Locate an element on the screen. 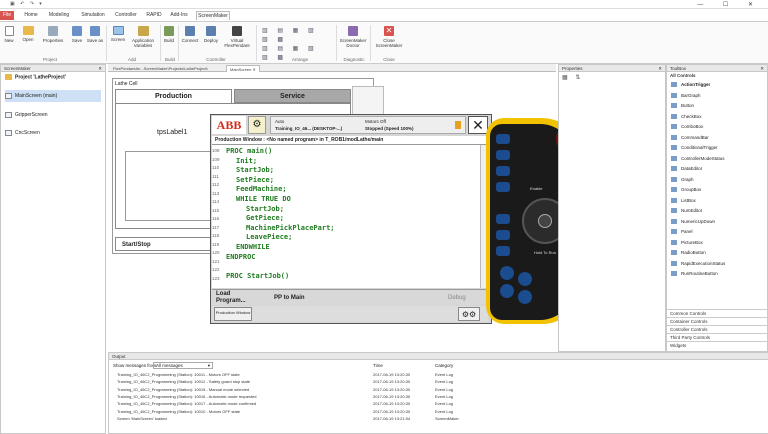 This screenshot has width=768, height=434. quickset-icon: ⚙⚙ is located at coordinates (469, 314).